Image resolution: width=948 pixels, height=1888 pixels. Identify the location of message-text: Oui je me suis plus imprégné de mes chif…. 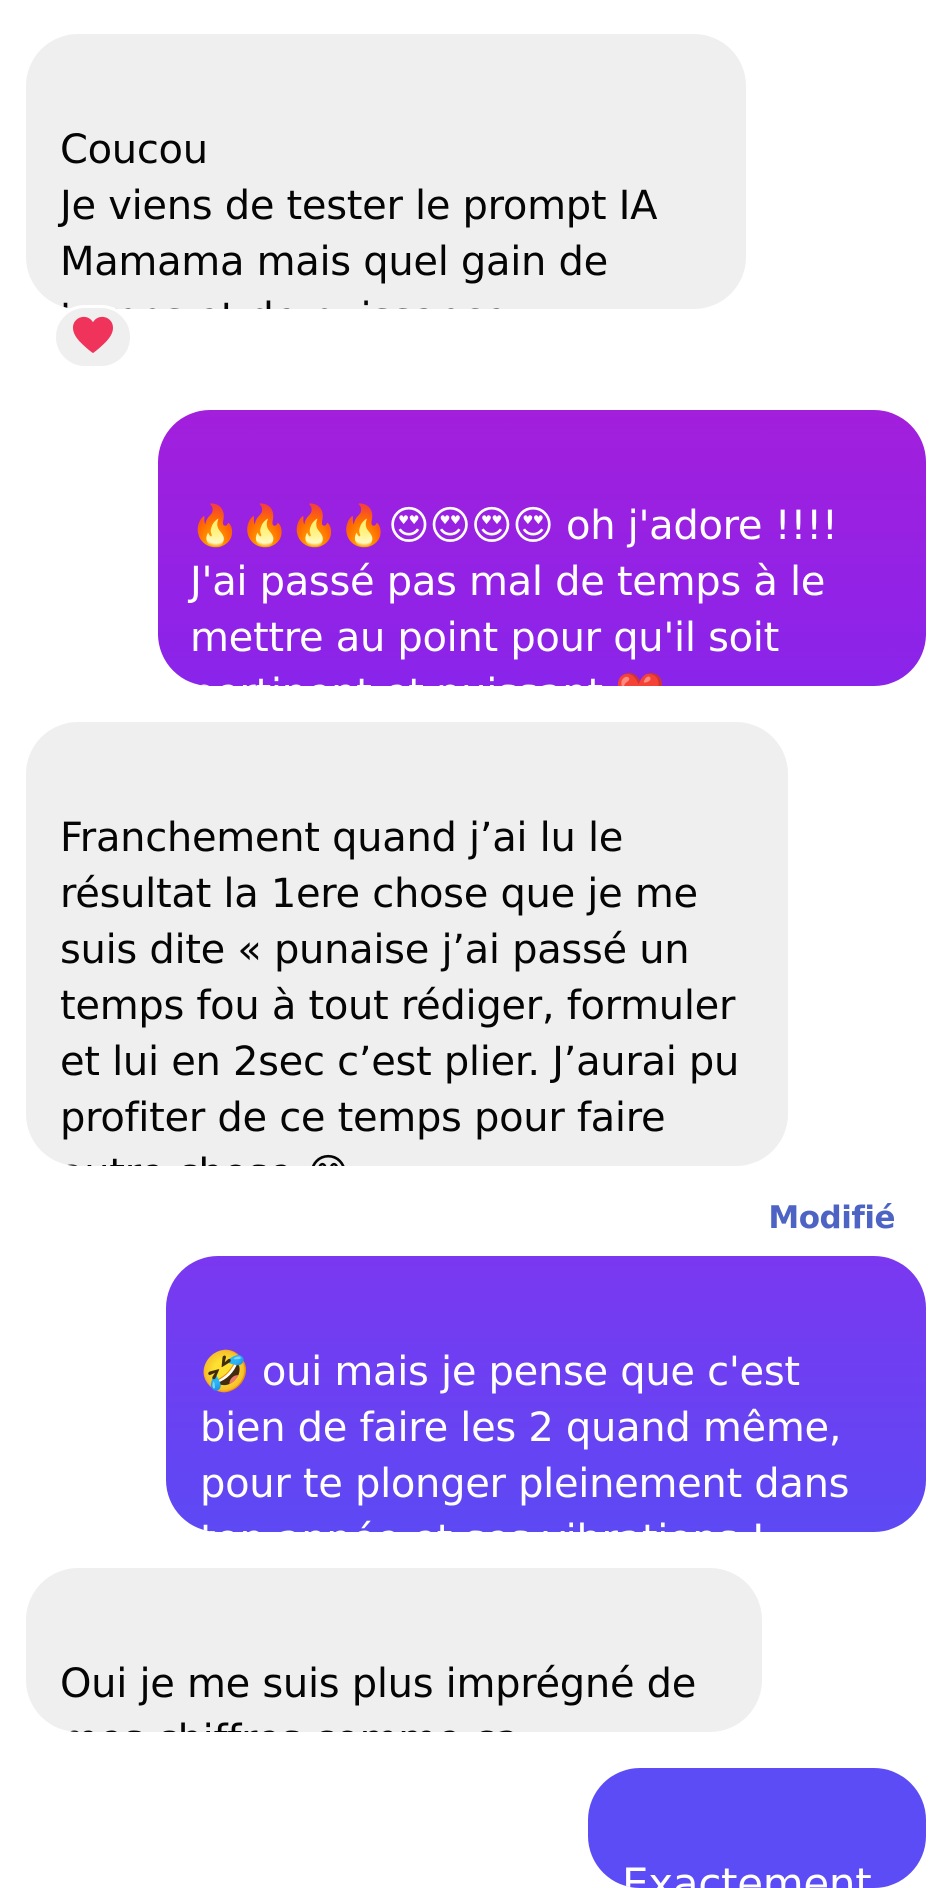
(378, 1696).